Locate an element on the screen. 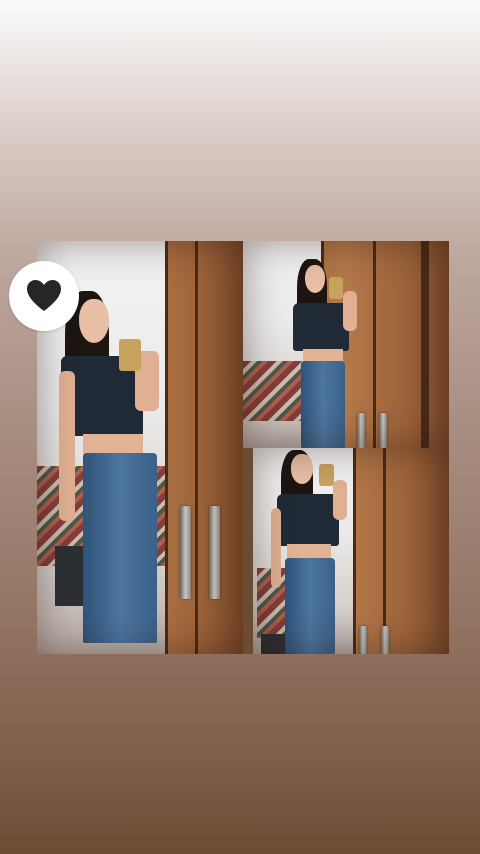  photo-bottom-right-mirror-selfie is located at coordinates (351, 551).